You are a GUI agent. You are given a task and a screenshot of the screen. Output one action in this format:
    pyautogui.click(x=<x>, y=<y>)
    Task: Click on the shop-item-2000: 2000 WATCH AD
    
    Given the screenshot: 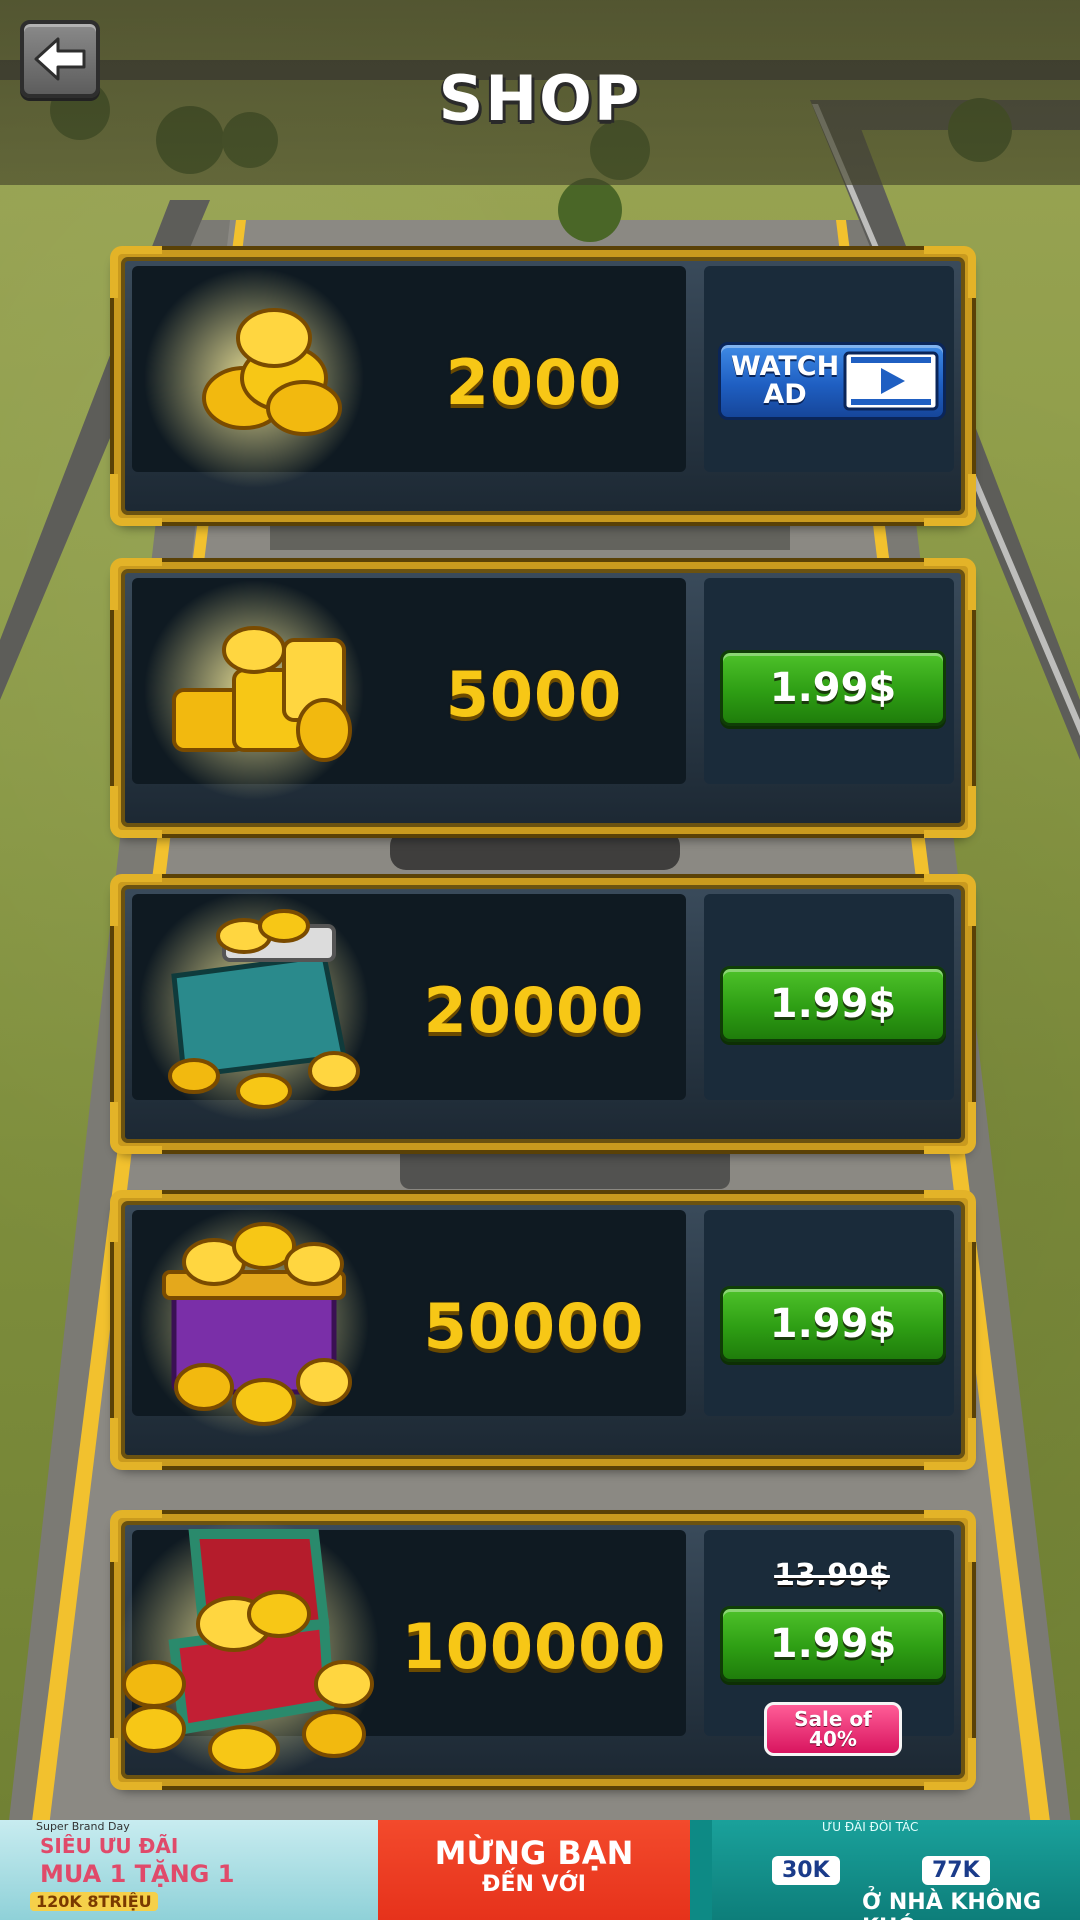 What is the action you would take?
    pyautogui.click(x=543, y=386)
    